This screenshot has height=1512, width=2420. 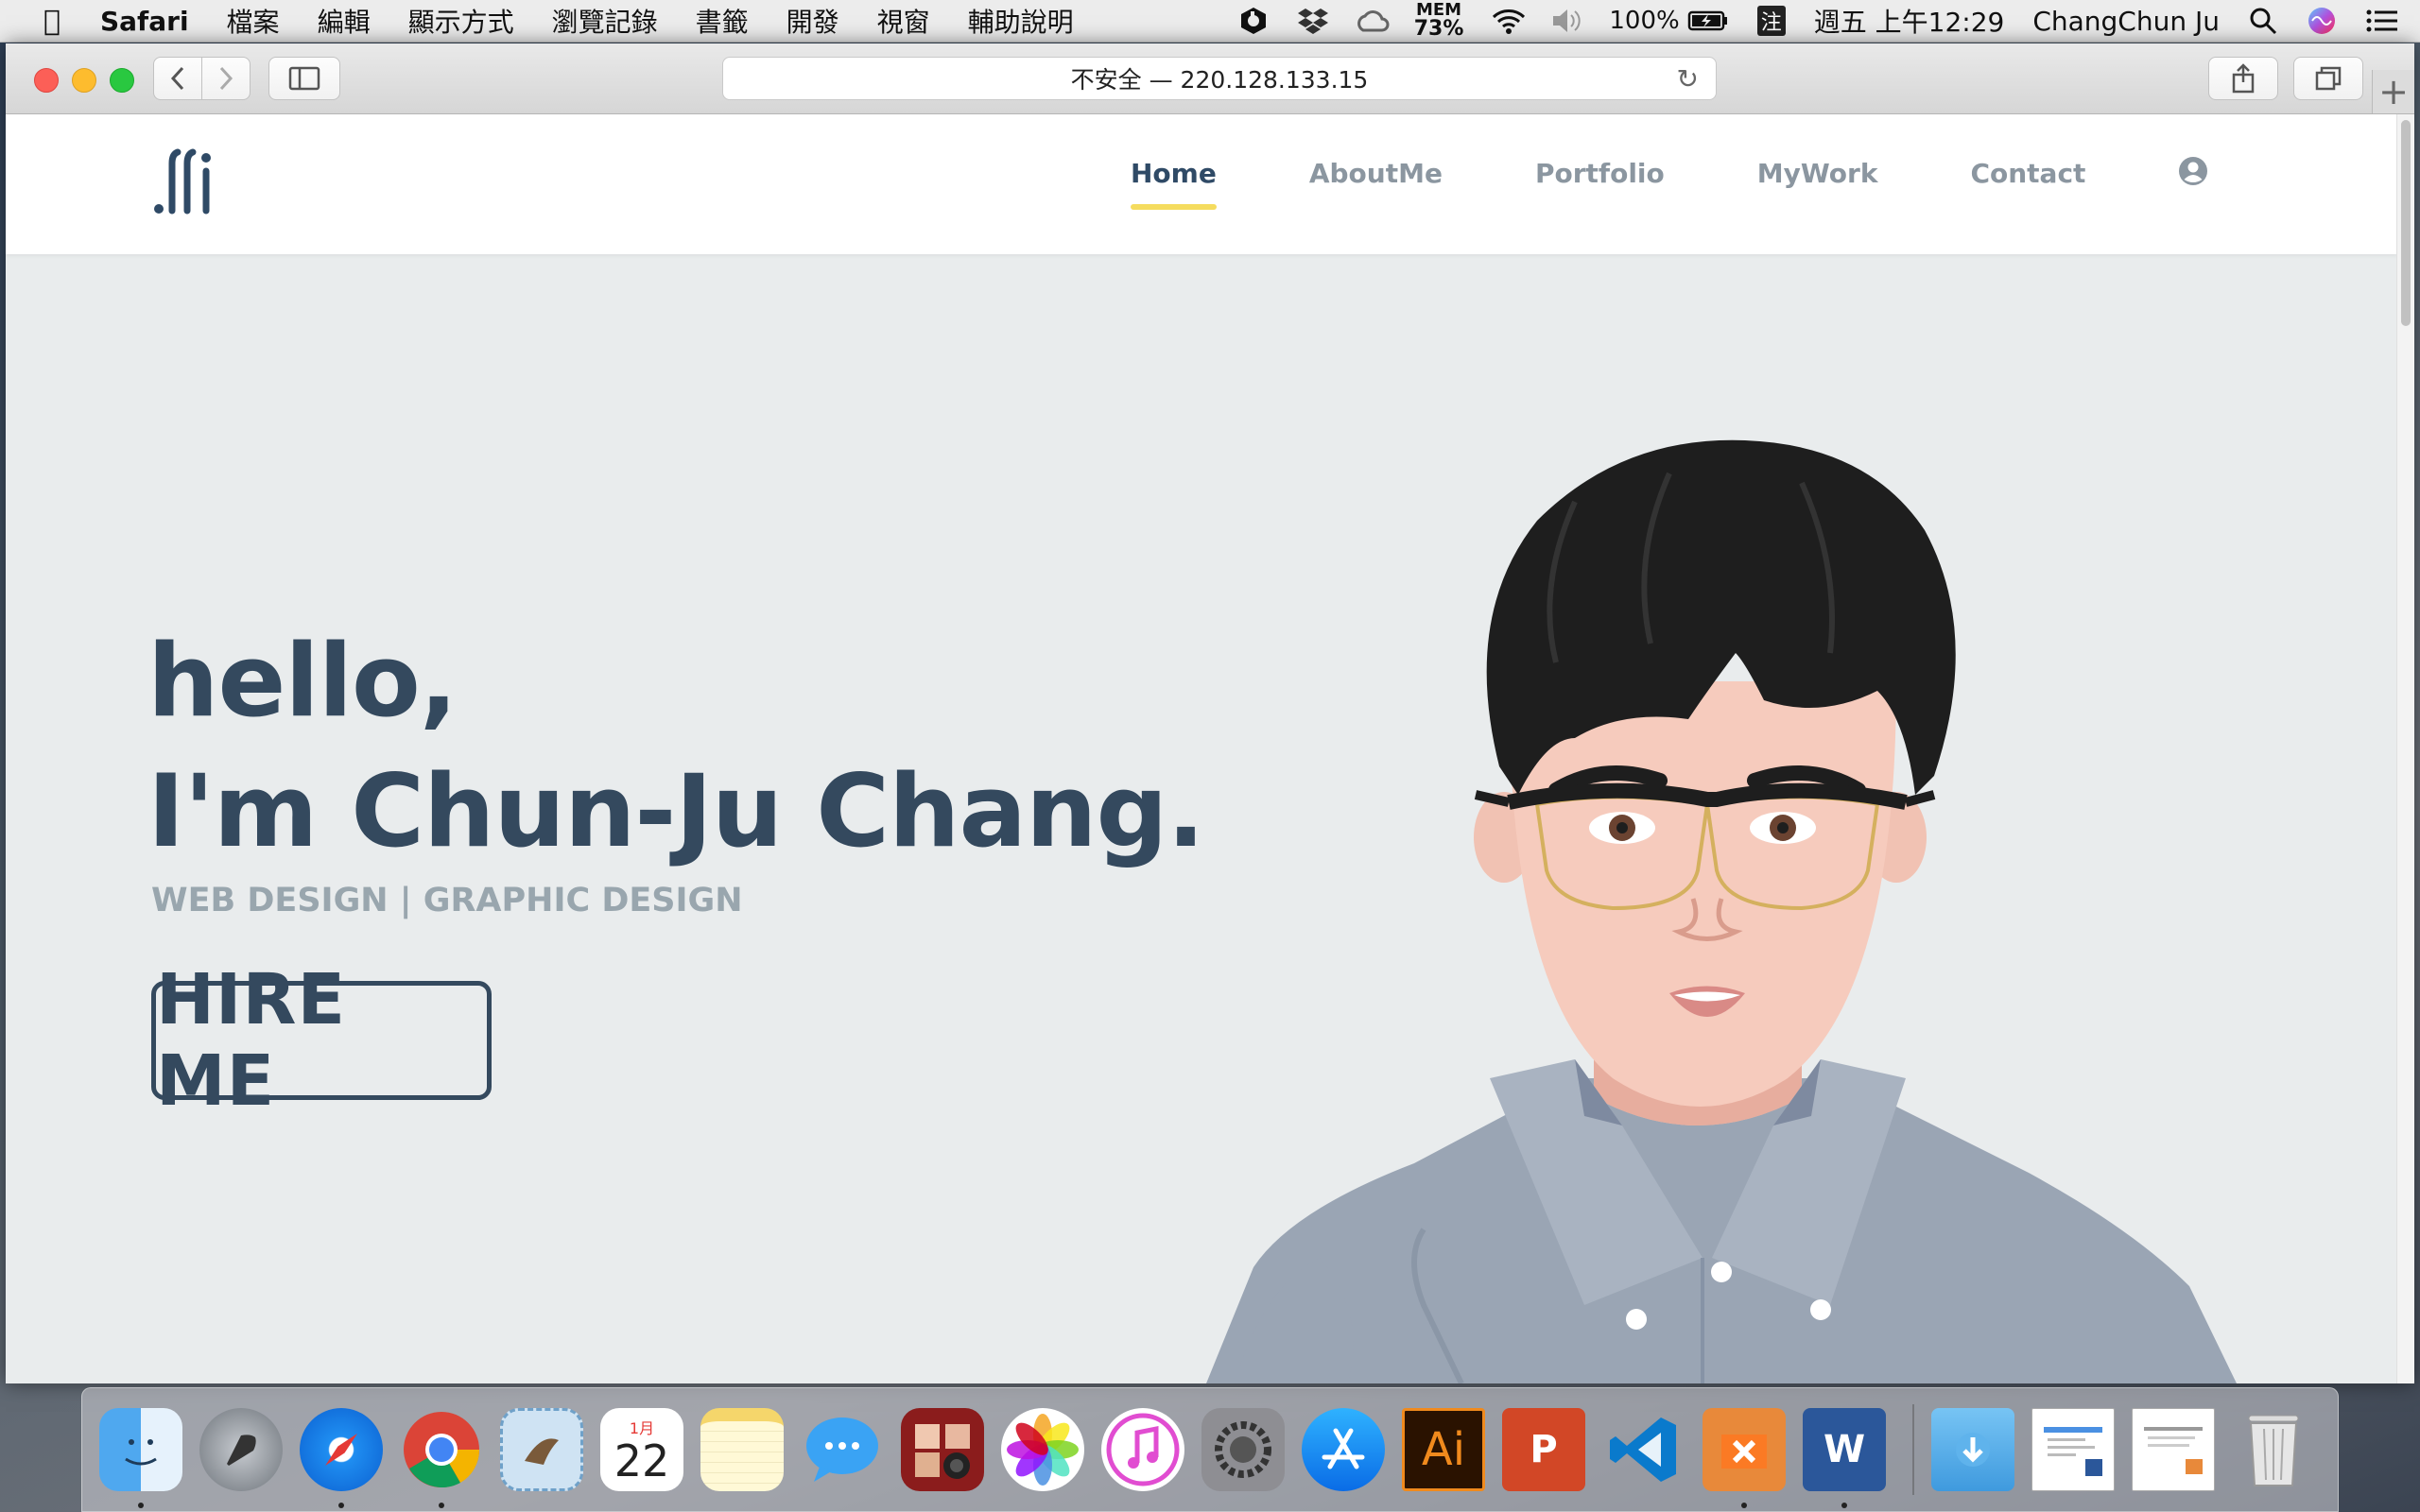 I want to click on site-logo, so click(x=186, y=180).